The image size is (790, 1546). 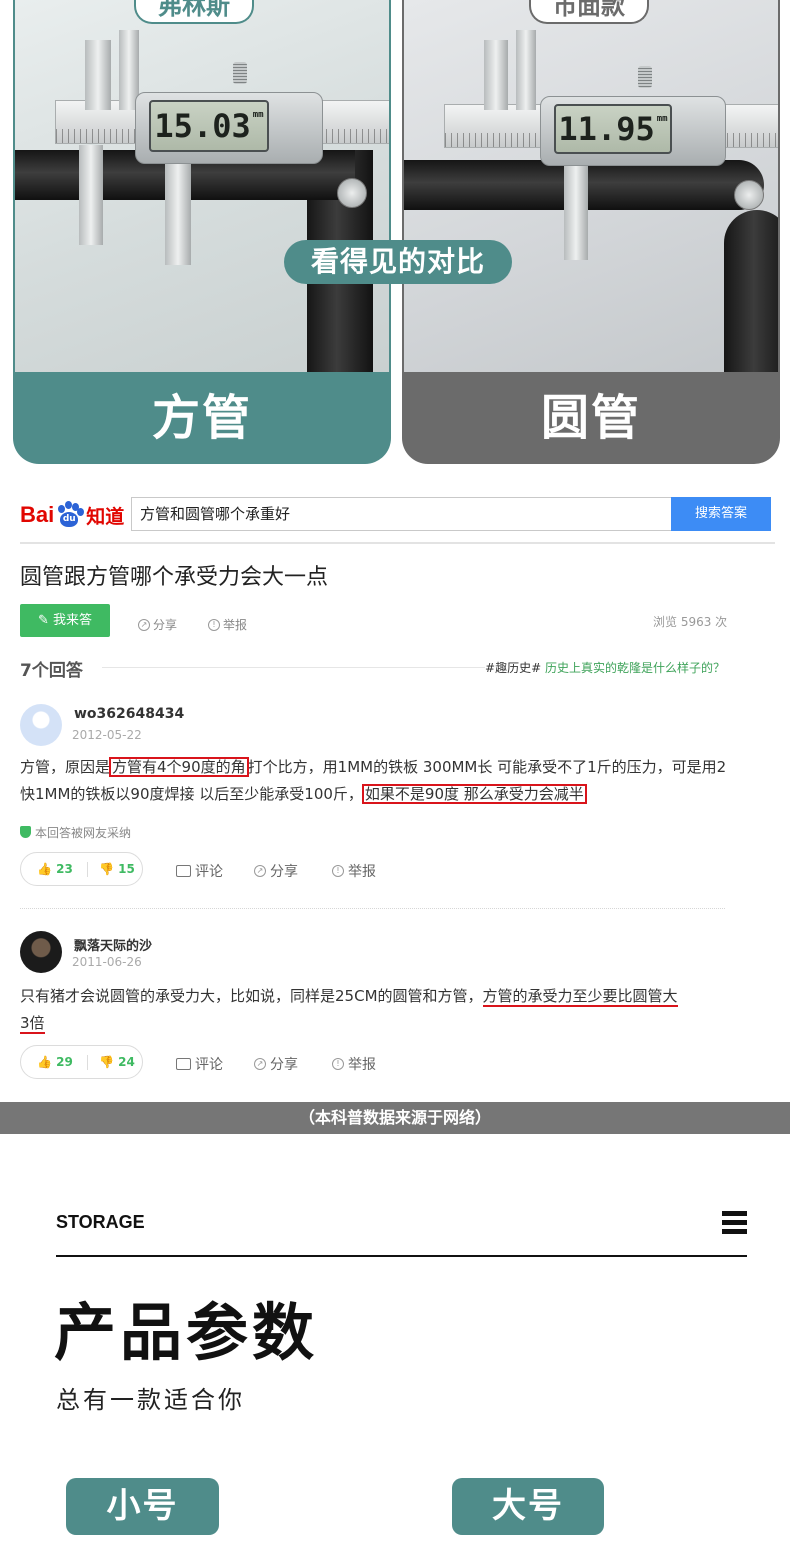 What do you see at coordinates (83, 833) in the screenshot?
I see `adopted-label: 本回答被网友采纳` at bounding box center [83, 833].